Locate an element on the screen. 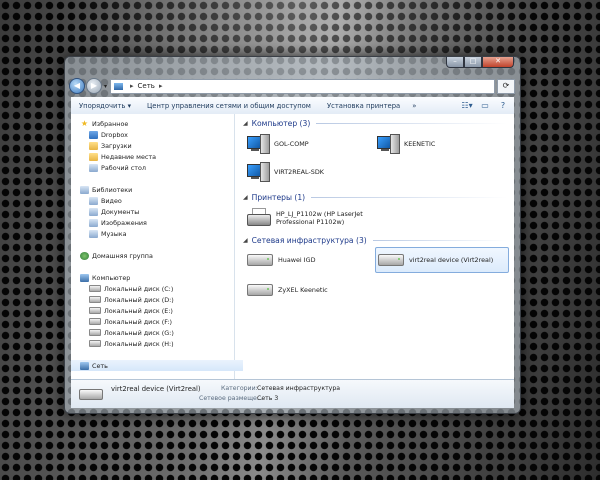 This screenshot has width=600, height=480. downloads-folder-icon is located at coordinates (93, 145).